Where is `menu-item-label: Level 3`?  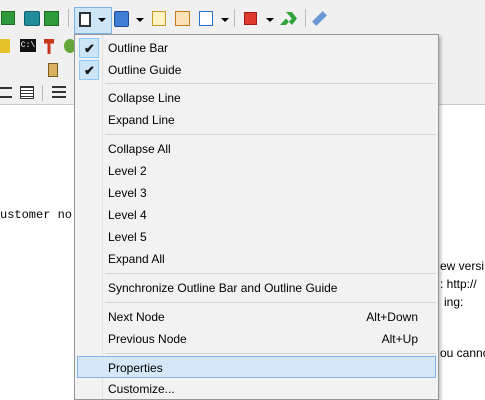
menu-item-label: Level 3 is located at coordinates (127, 193).